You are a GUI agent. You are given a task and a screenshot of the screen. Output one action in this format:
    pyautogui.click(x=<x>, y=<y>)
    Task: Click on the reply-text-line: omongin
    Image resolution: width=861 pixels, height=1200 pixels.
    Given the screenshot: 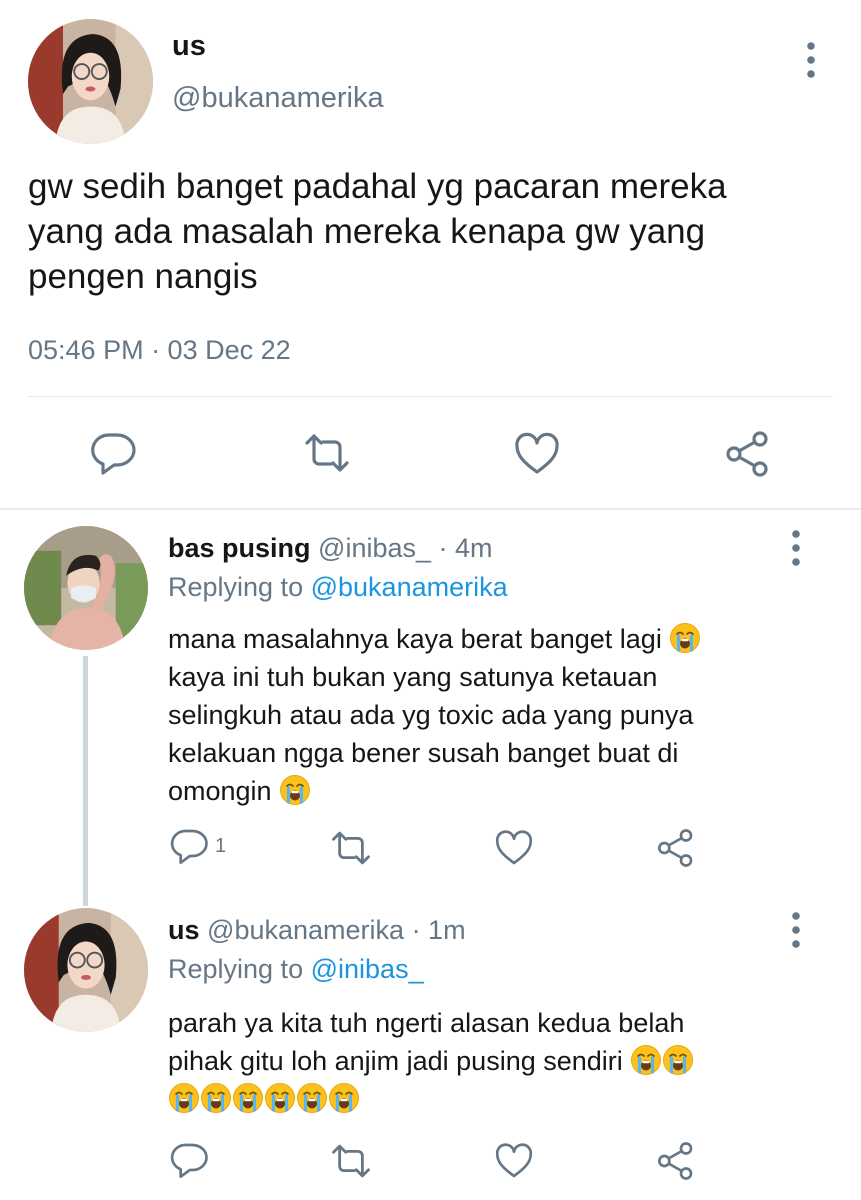 What is the action you would take?
    pyautogui.click(x=220, y=791)
    